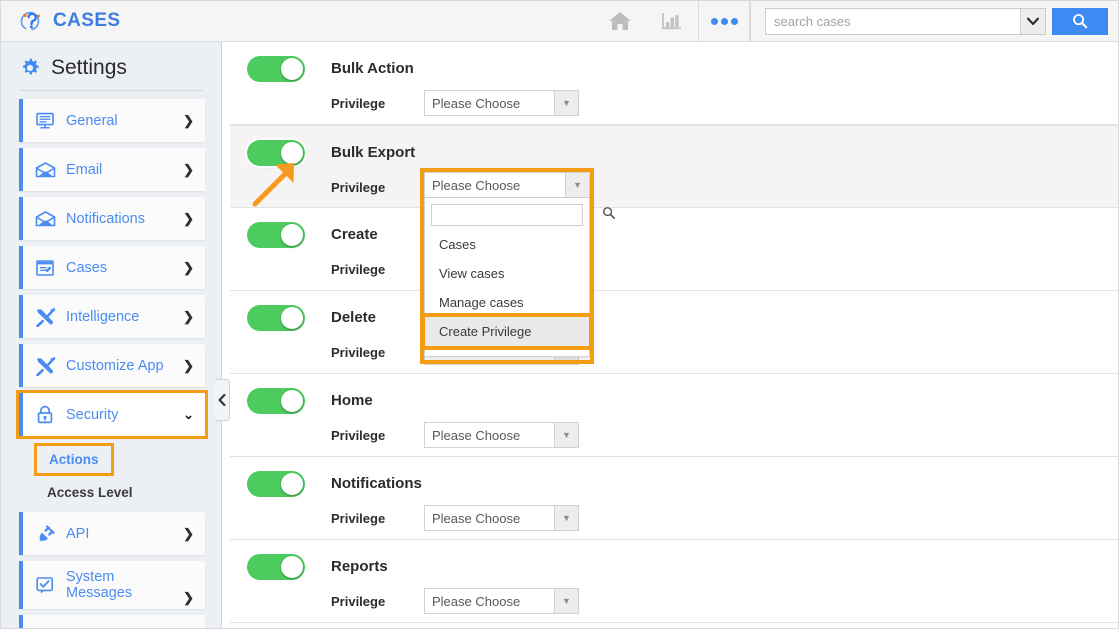 The height and width of the screenshot is (629, 1119). What do you see at coordinates (354, 317) in the screenshot?
I see `permission-name: Delete` at bounding box center [354, 317].